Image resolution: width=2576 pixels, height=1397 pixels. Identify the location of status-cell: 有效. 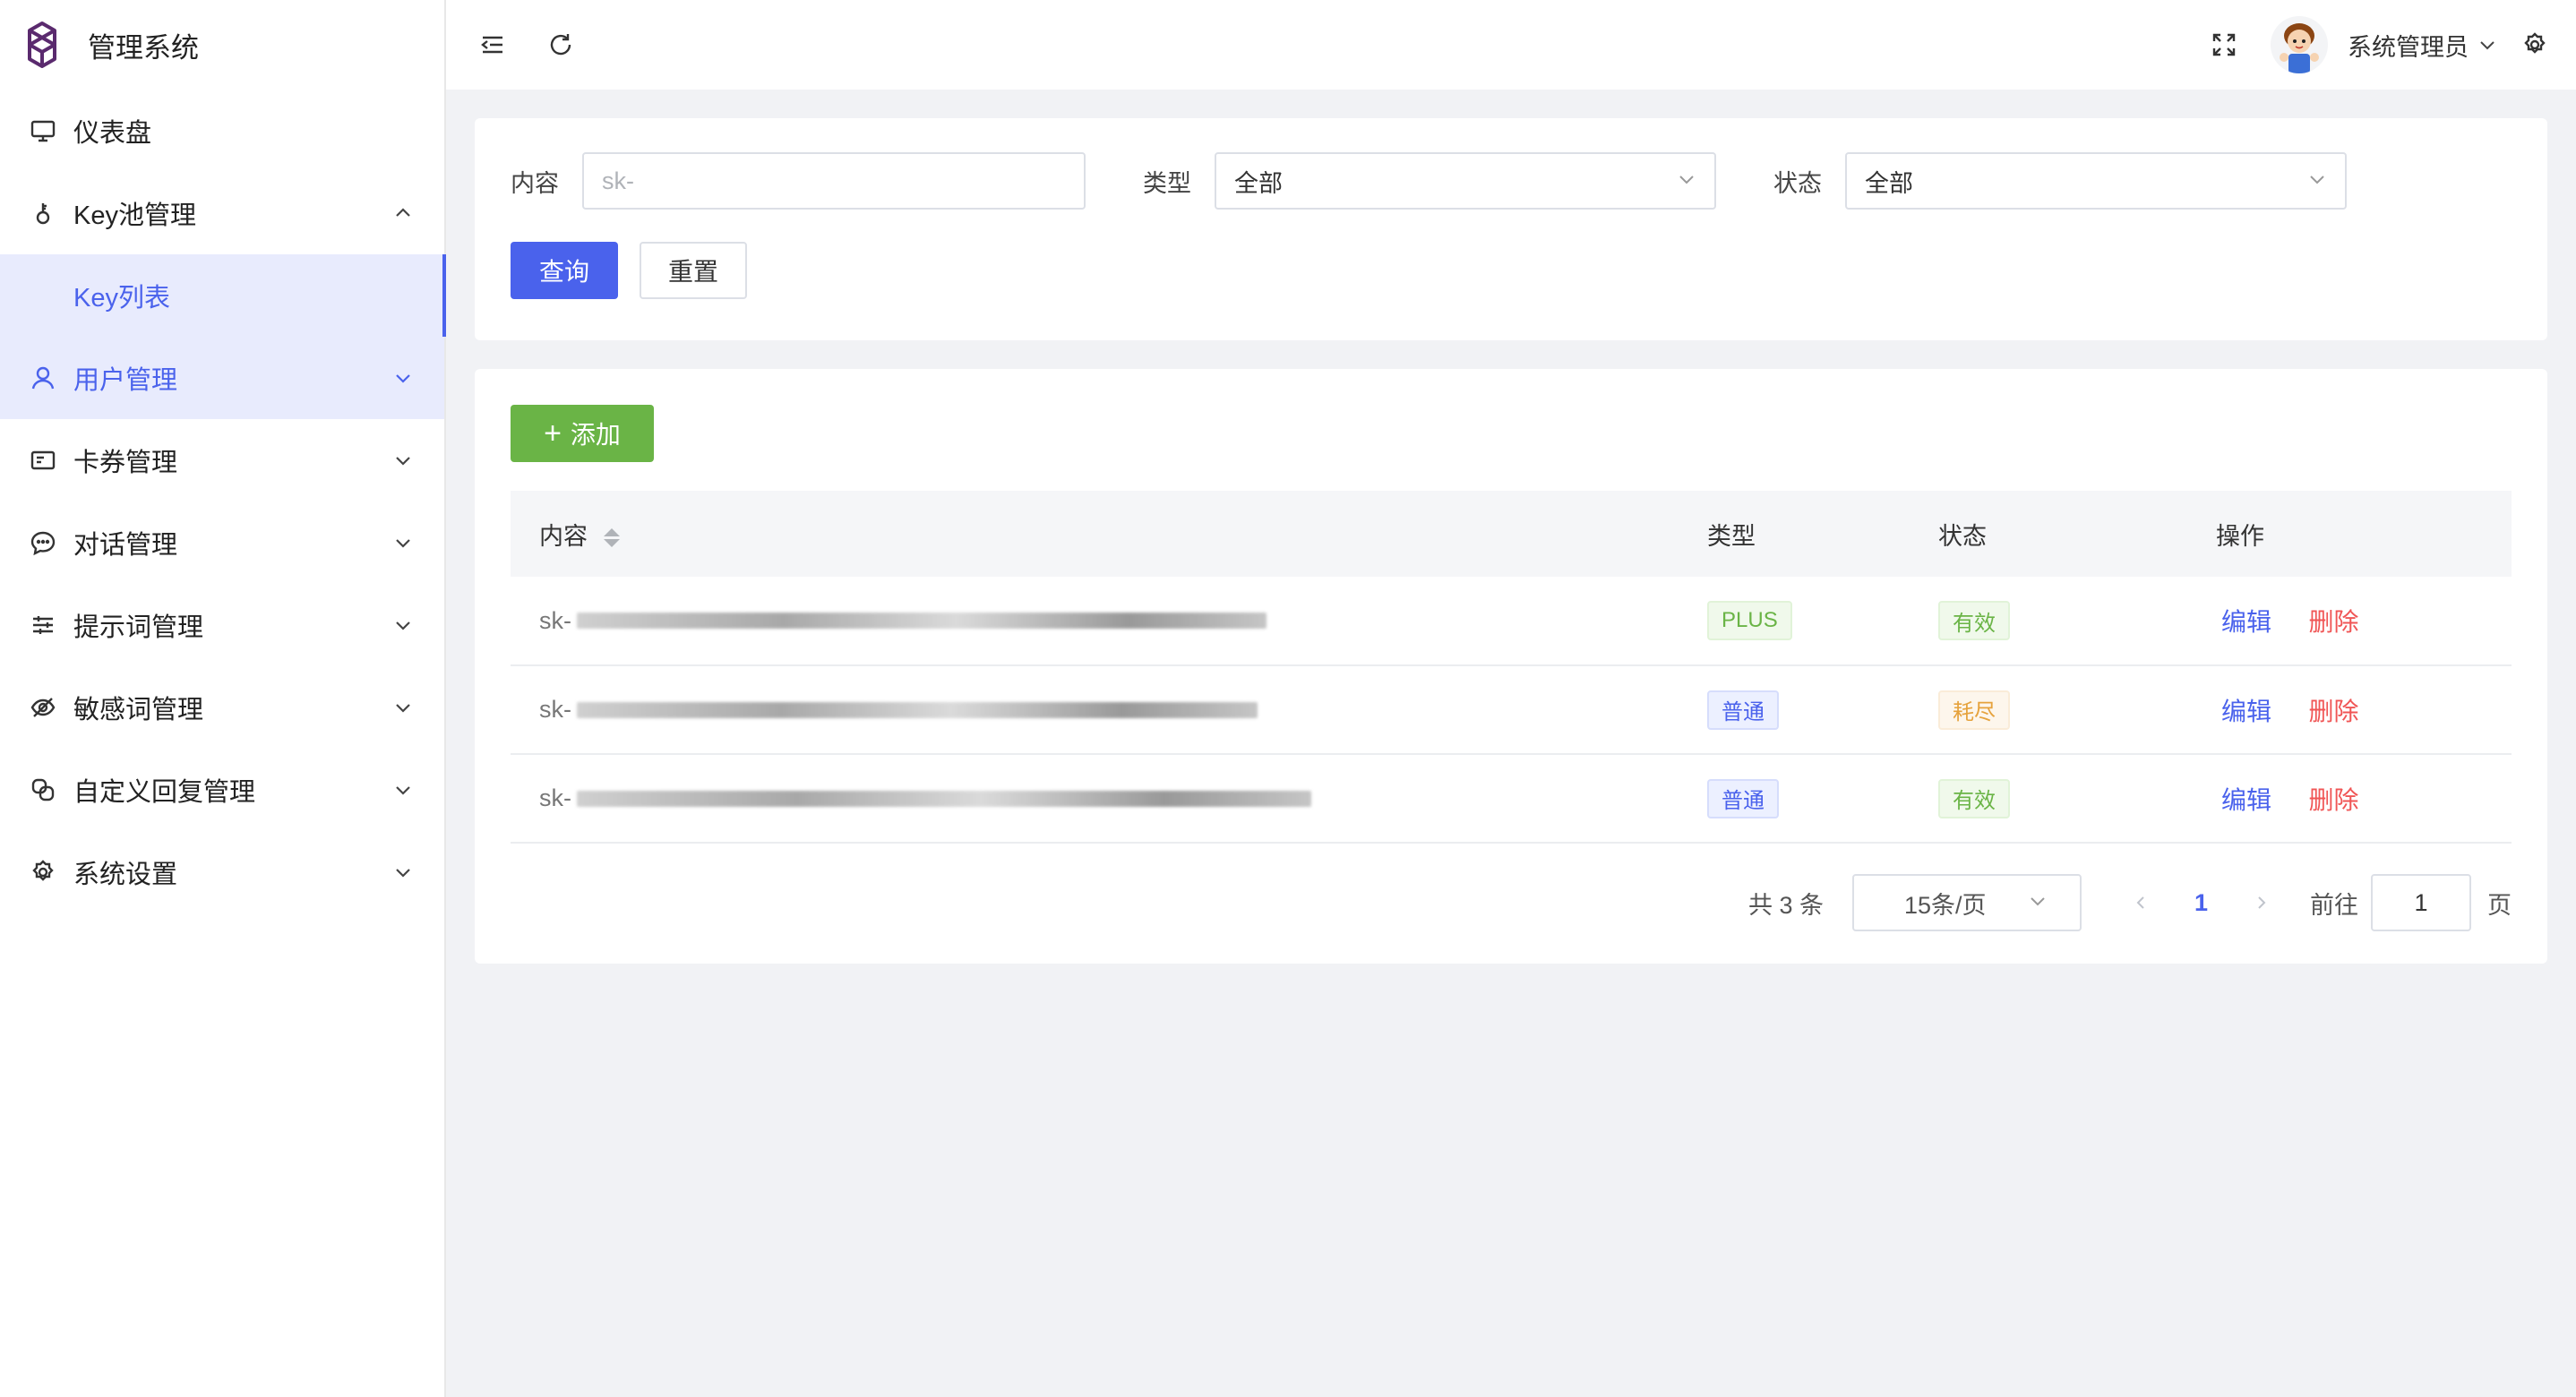
(2077, 621).